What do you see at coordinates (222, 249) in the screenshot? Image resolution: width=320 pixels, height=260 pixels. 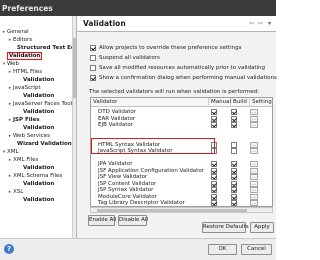 I see `ok-button: OK` at bounding box center [222, 249].